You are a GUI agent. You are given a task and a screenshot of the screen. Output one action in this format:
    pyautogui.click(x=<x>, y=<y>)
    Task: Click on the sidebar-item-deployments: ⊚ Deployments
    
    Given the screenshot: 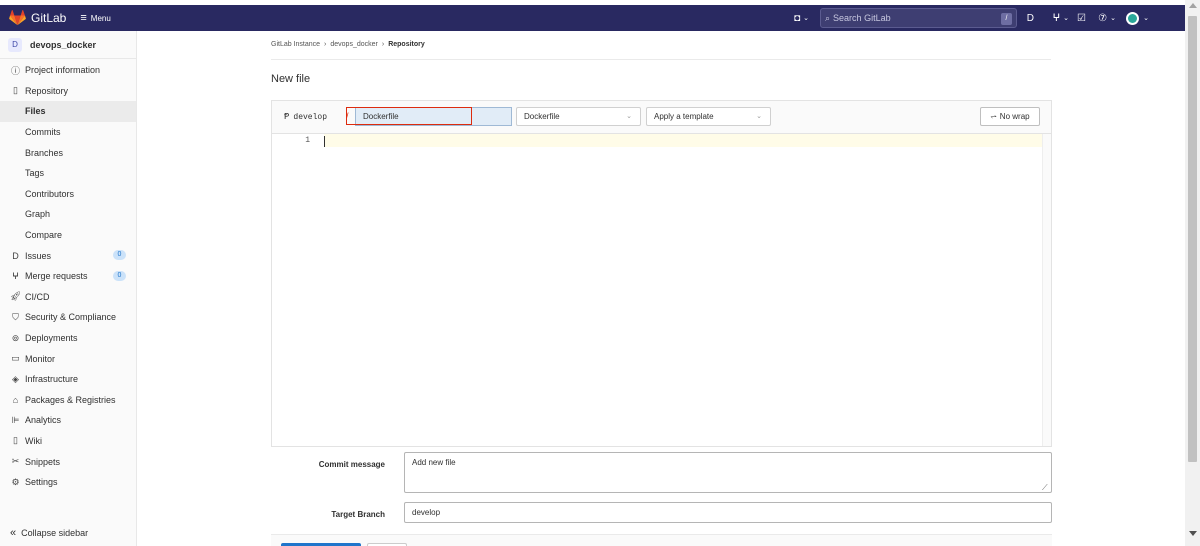 What is the action you would take?
    pyautogui.click(x=68, y=338)
    